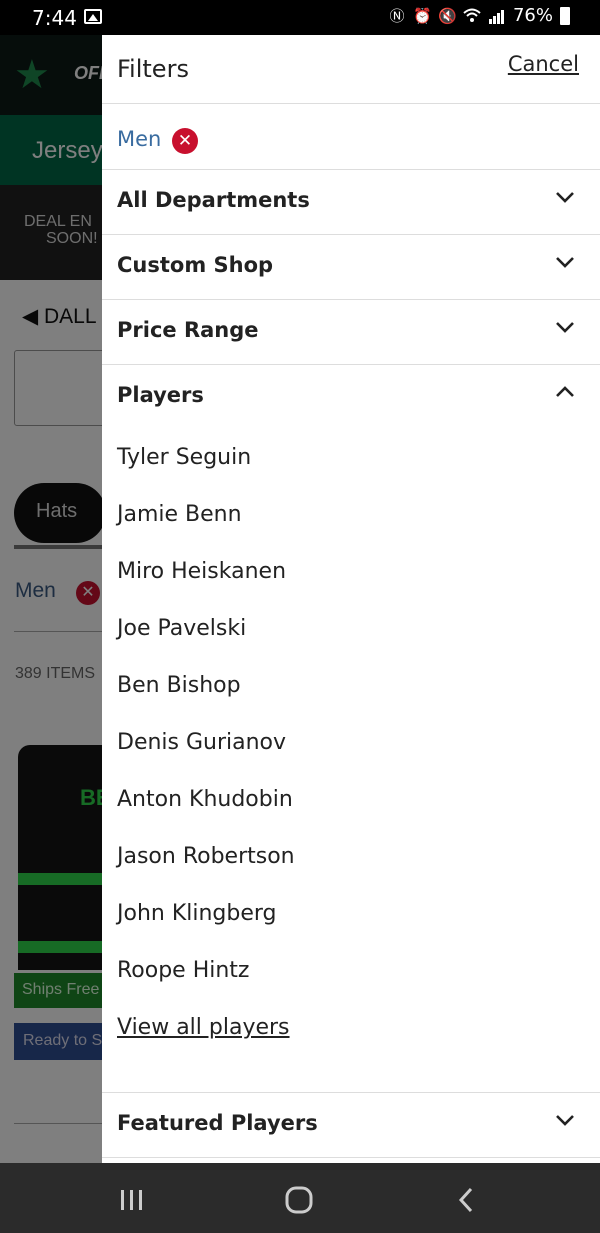 The height and width of the screenshot is (1233, 600). What do you see at coordinates (565, 15) in the screenshot?
I see `battery-icon` at bounding box center [565, 15].